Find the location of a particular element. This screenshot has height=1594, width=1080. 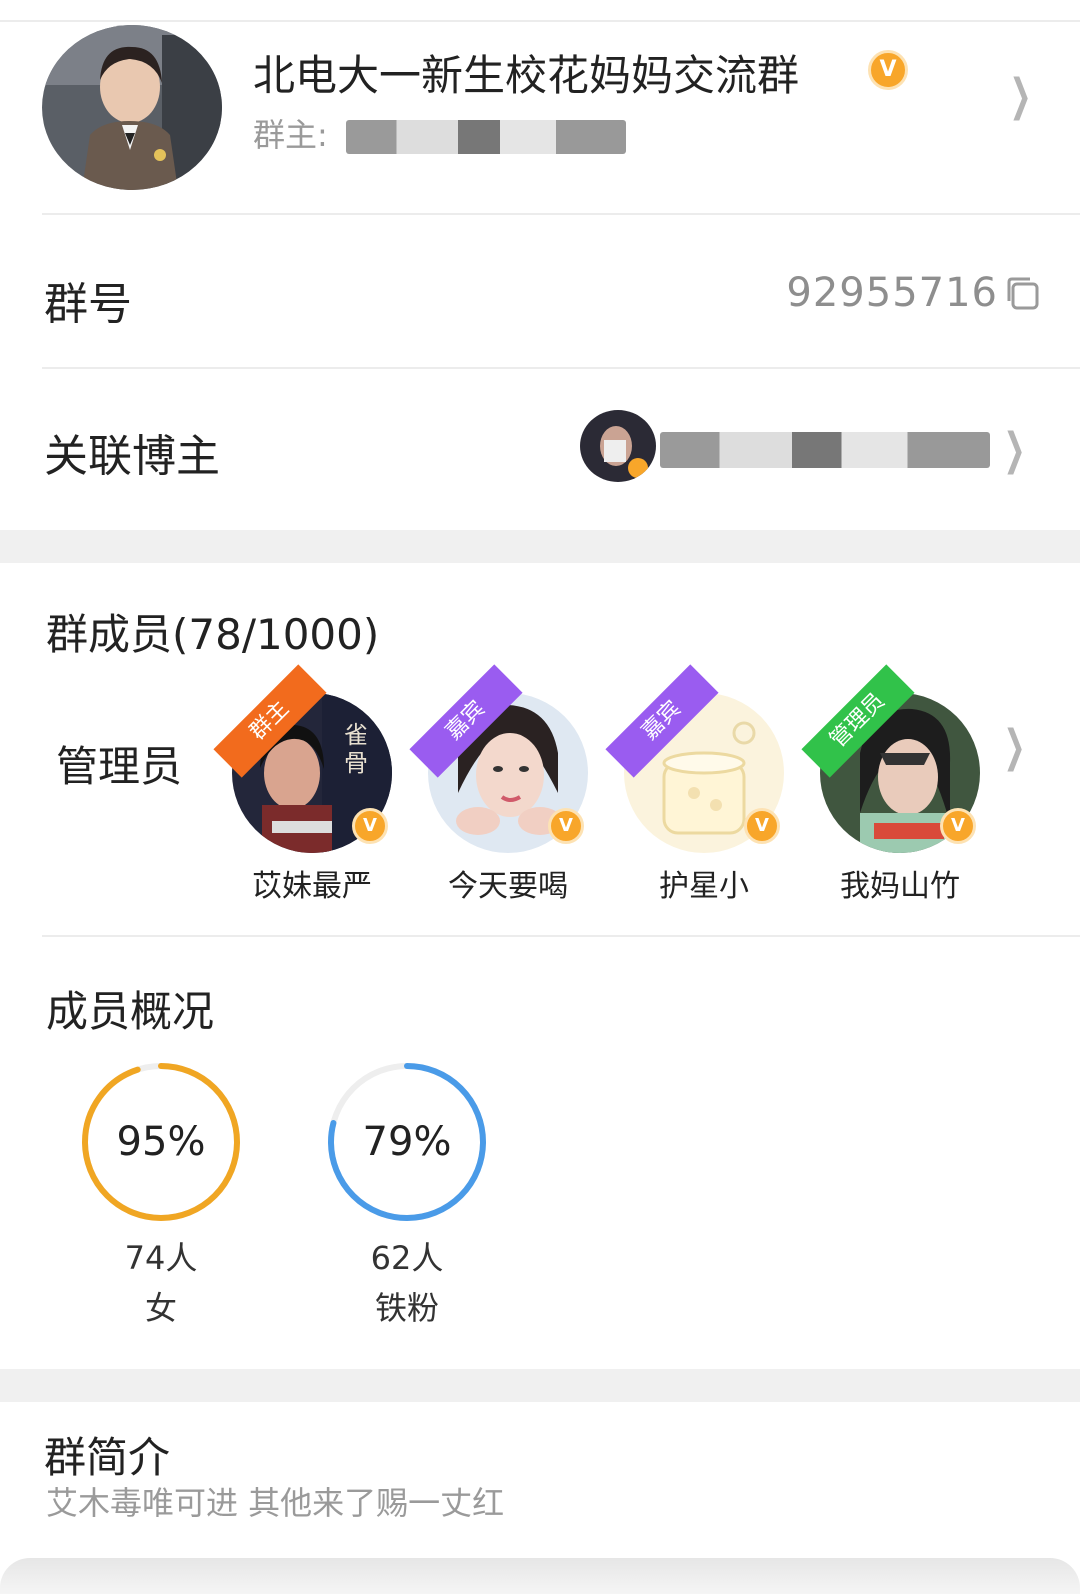

stat-label: 铁粉 is located at coordinates (406, 1308).